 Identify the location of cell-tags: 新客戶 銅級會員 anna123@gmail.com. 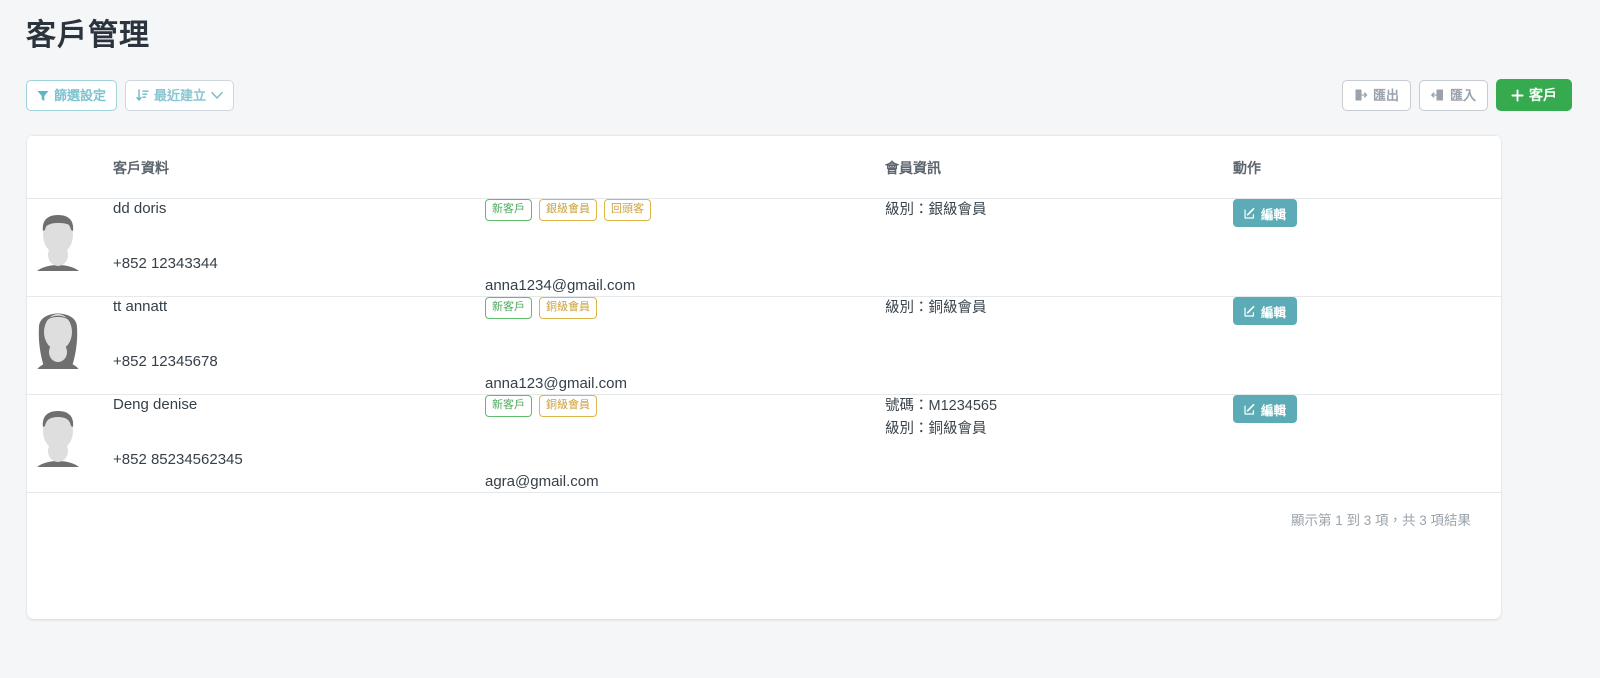
(685, 345).